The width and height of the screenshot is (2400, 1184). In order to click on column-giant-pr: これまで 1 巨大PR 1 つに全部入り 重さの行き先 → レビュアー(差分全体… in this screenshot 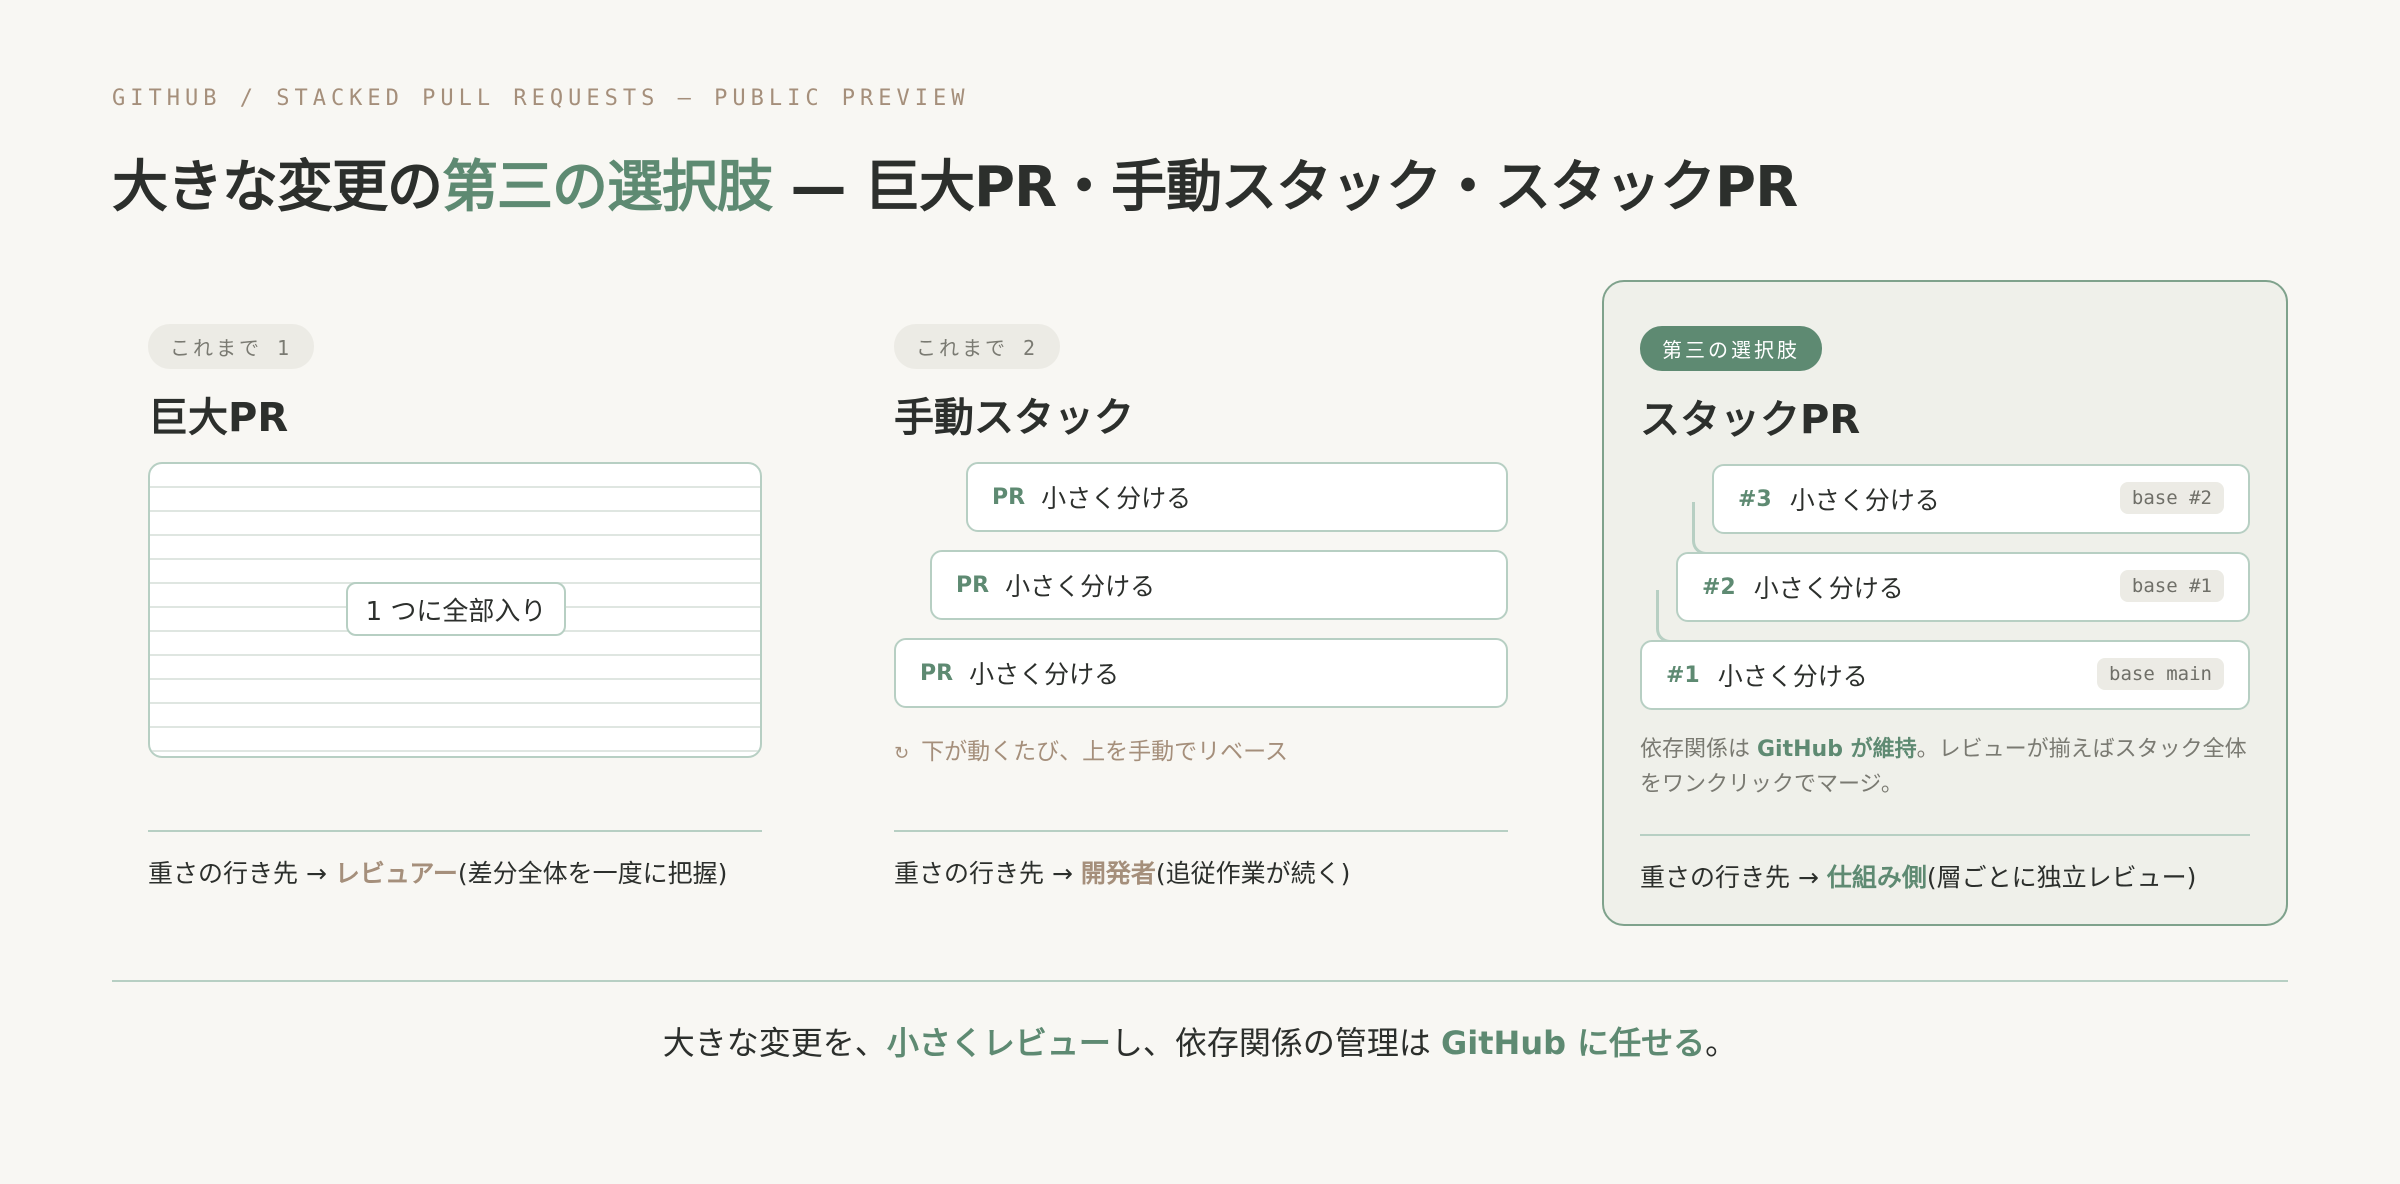, I will do `click(455, 584)`.